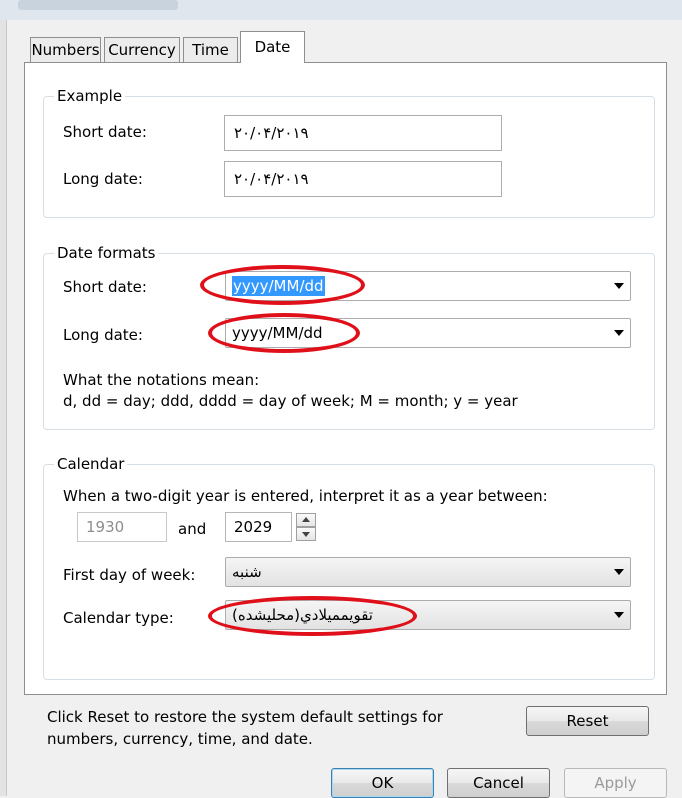  Describe the element at coordinates (428, 286) in the screenshot. I see `short-date-format-combo: yyyy/MM/dd` at that location.